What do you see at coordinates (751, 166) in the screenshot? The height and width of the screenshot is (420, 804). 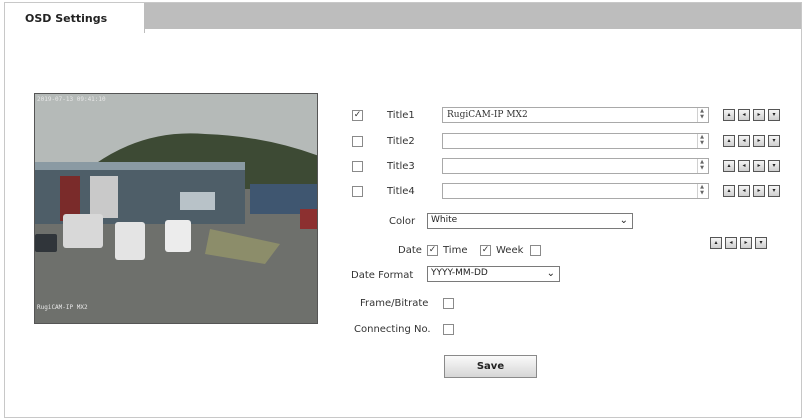 I see `title3-position-buttons: ▴ ◂ ▸ ▾` at bounding box center [751, 166].